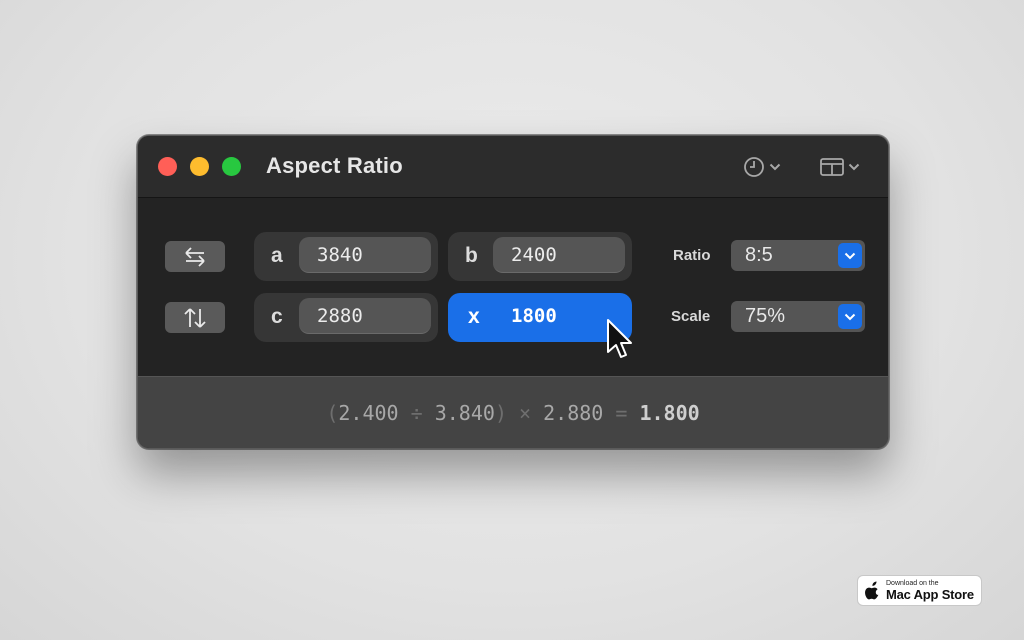  I want to click on mouse-pointer-icon, so click(619, 338).